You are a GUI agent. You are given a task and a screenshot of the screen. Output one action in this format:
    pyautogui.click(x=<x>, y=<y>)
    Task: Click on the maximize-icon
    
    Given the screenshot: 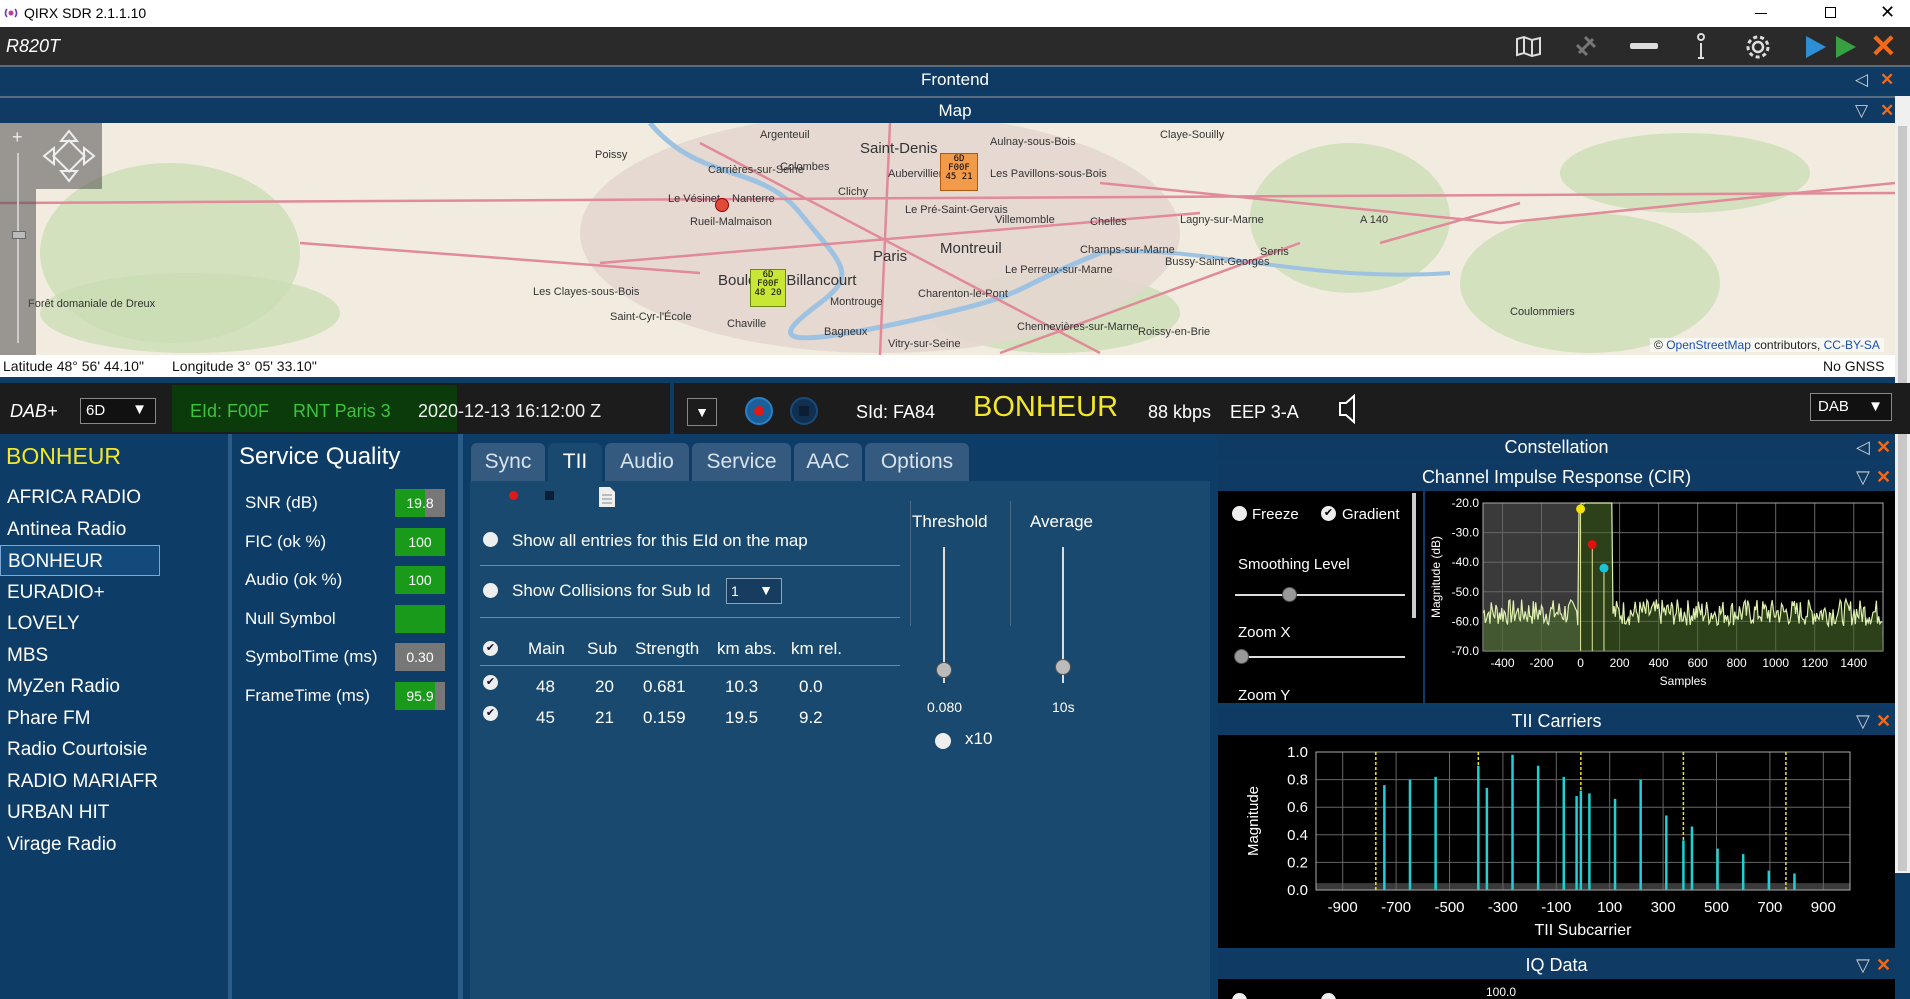 What is the action you would take?
    pyautogui.click(x=1830, y=12)
    